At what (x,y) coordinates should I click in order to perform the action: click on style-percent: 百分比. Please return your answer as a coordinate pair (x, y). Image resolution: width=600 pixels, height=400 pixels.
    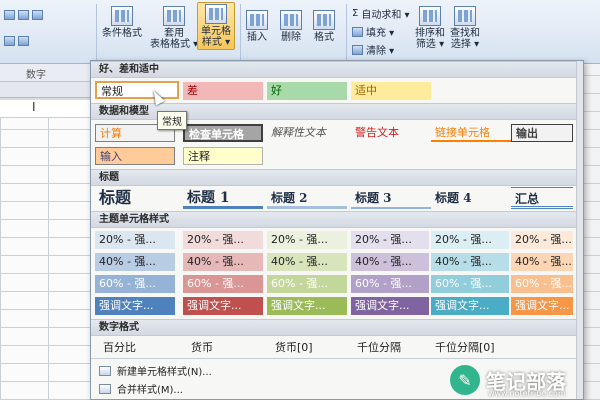
    Looking at the image, I should click on (137, 348).